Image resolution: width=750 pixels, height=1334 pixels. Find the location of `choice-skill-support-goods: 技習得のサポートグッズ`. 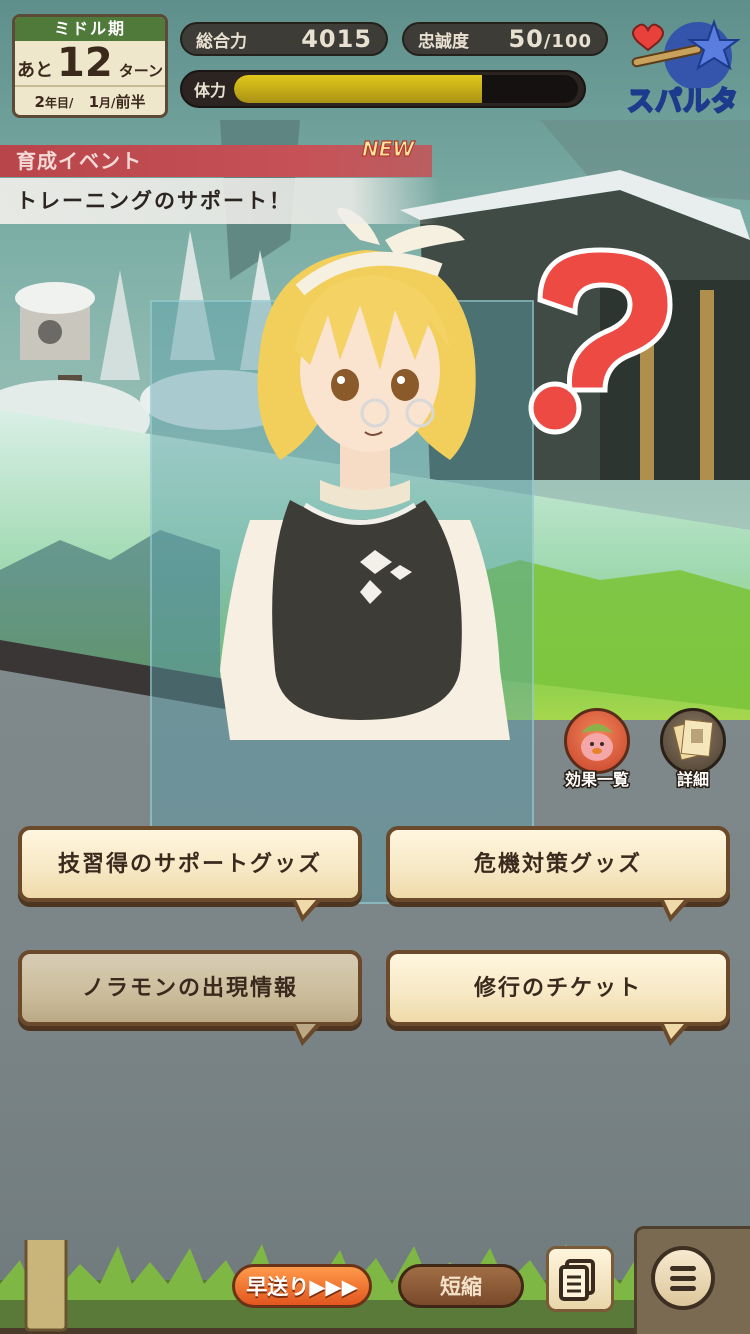

choice-skill-support-goods: 技習得のサポートグッズ is located at coordinates (190, 874).